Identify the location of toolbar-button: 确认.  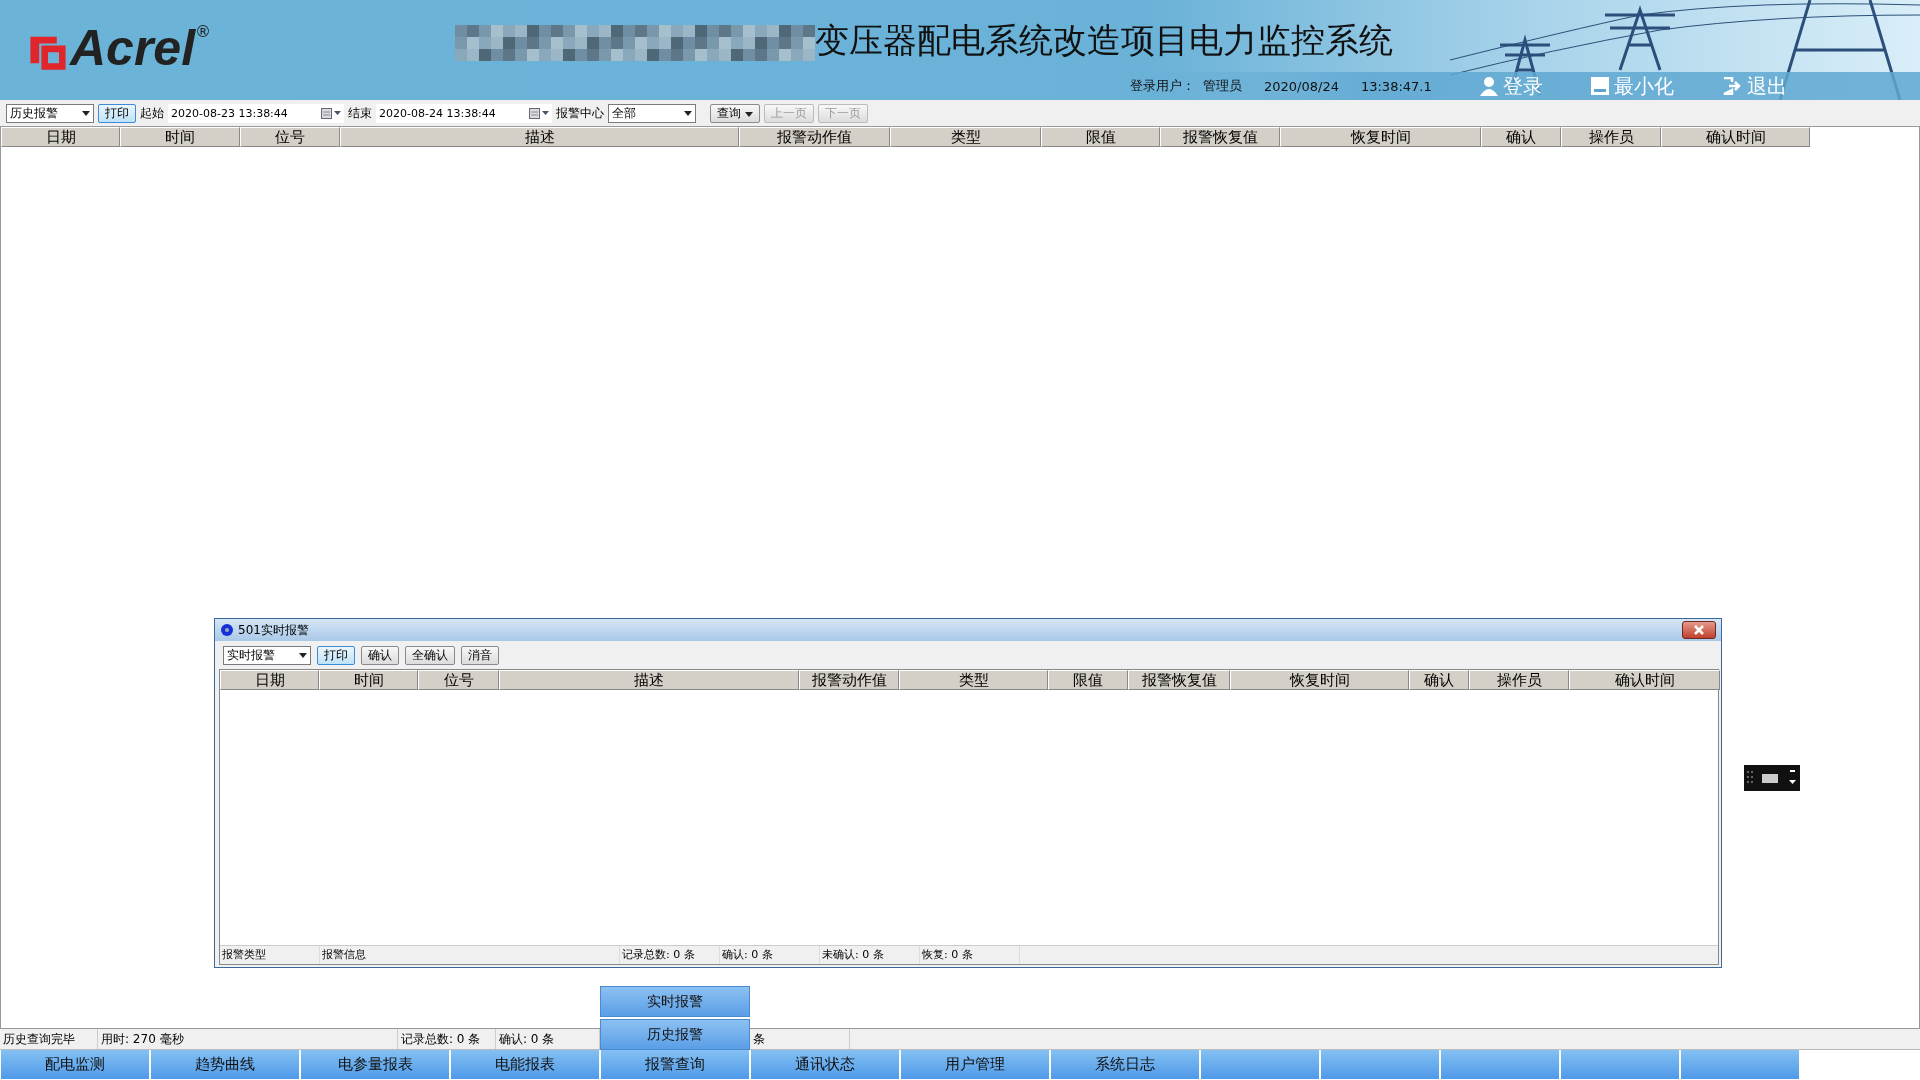
(380, 655).